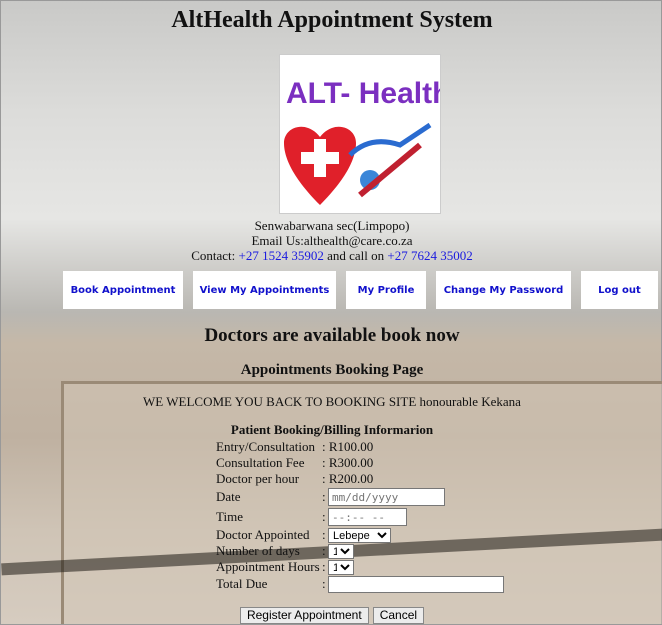 This screenshot has height=625, width=662. I want to click on doctor-rate-label: Doctor per hour, so click(258, 478).